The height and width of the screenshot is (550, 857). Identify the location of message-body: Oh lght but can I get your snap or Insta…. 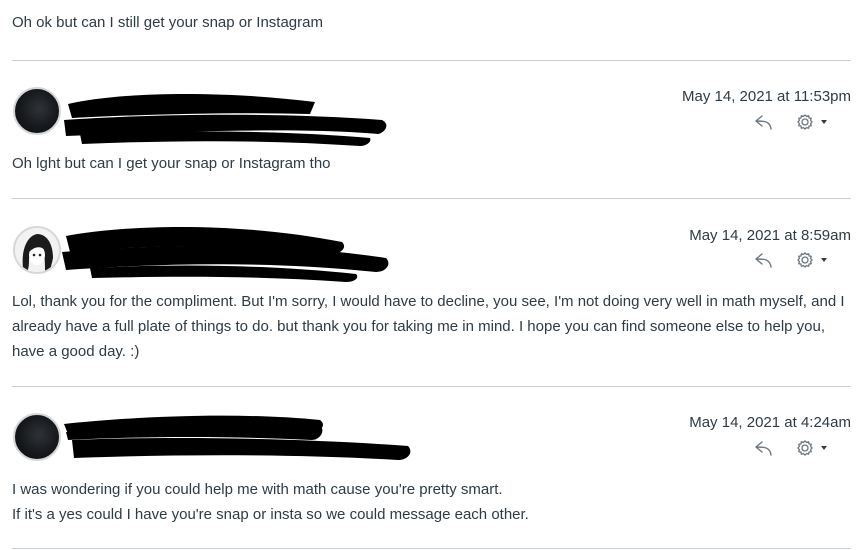
(171, 163).